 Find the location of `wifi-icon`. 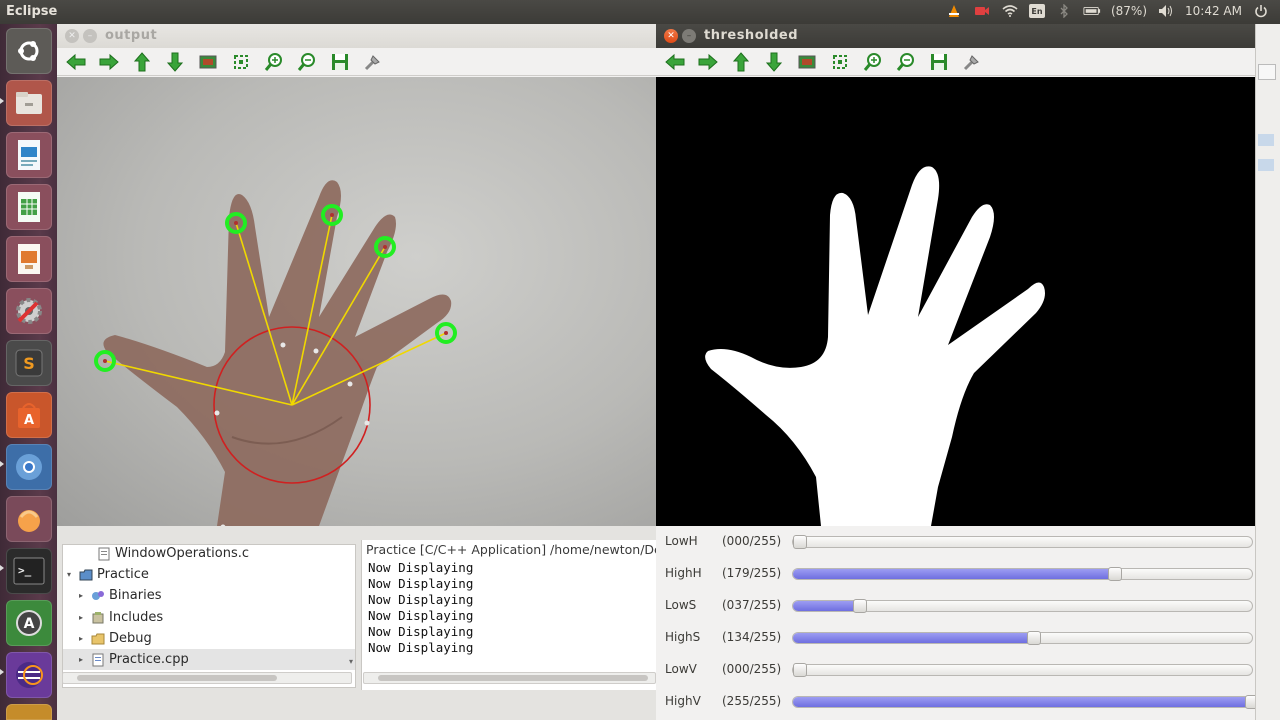

wifi-icon is located at coordinates (1010, 11).